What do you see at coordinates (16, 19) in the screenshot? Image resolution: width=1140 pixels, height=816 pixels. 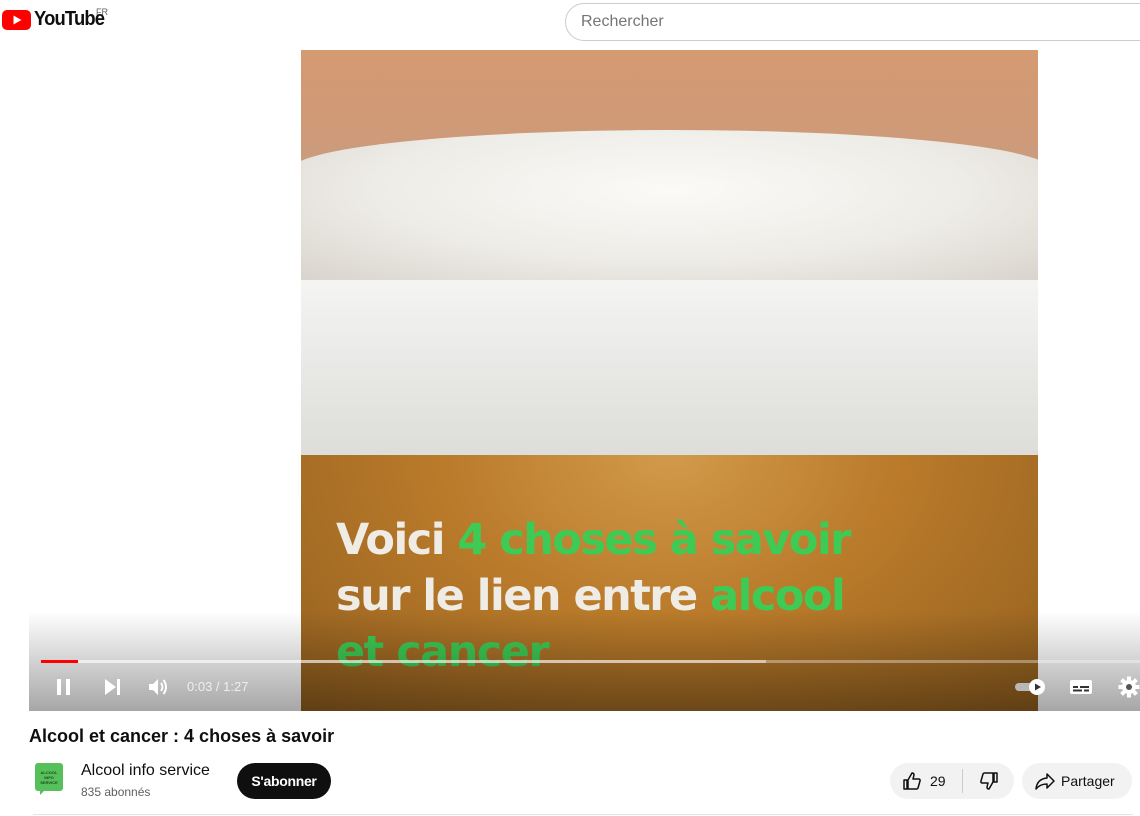 I see `youtube-play-icon` at bounding box center [16, 19].